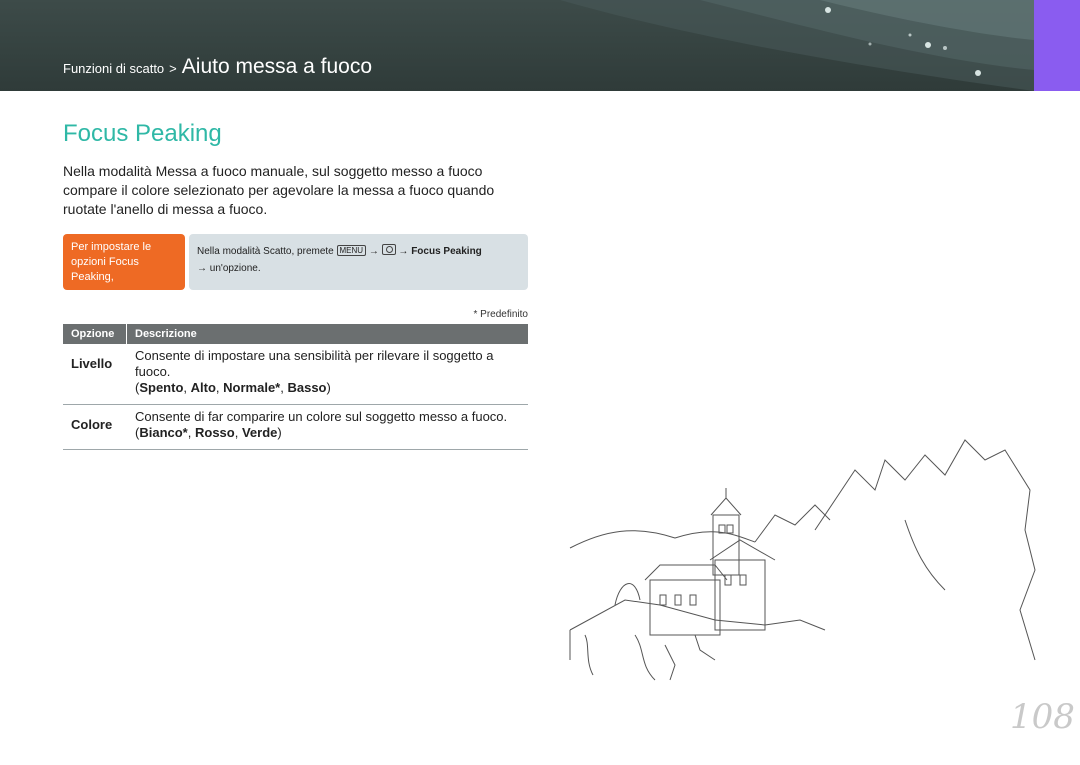  I want to click on option-value: Normale*, so click(252, 387).